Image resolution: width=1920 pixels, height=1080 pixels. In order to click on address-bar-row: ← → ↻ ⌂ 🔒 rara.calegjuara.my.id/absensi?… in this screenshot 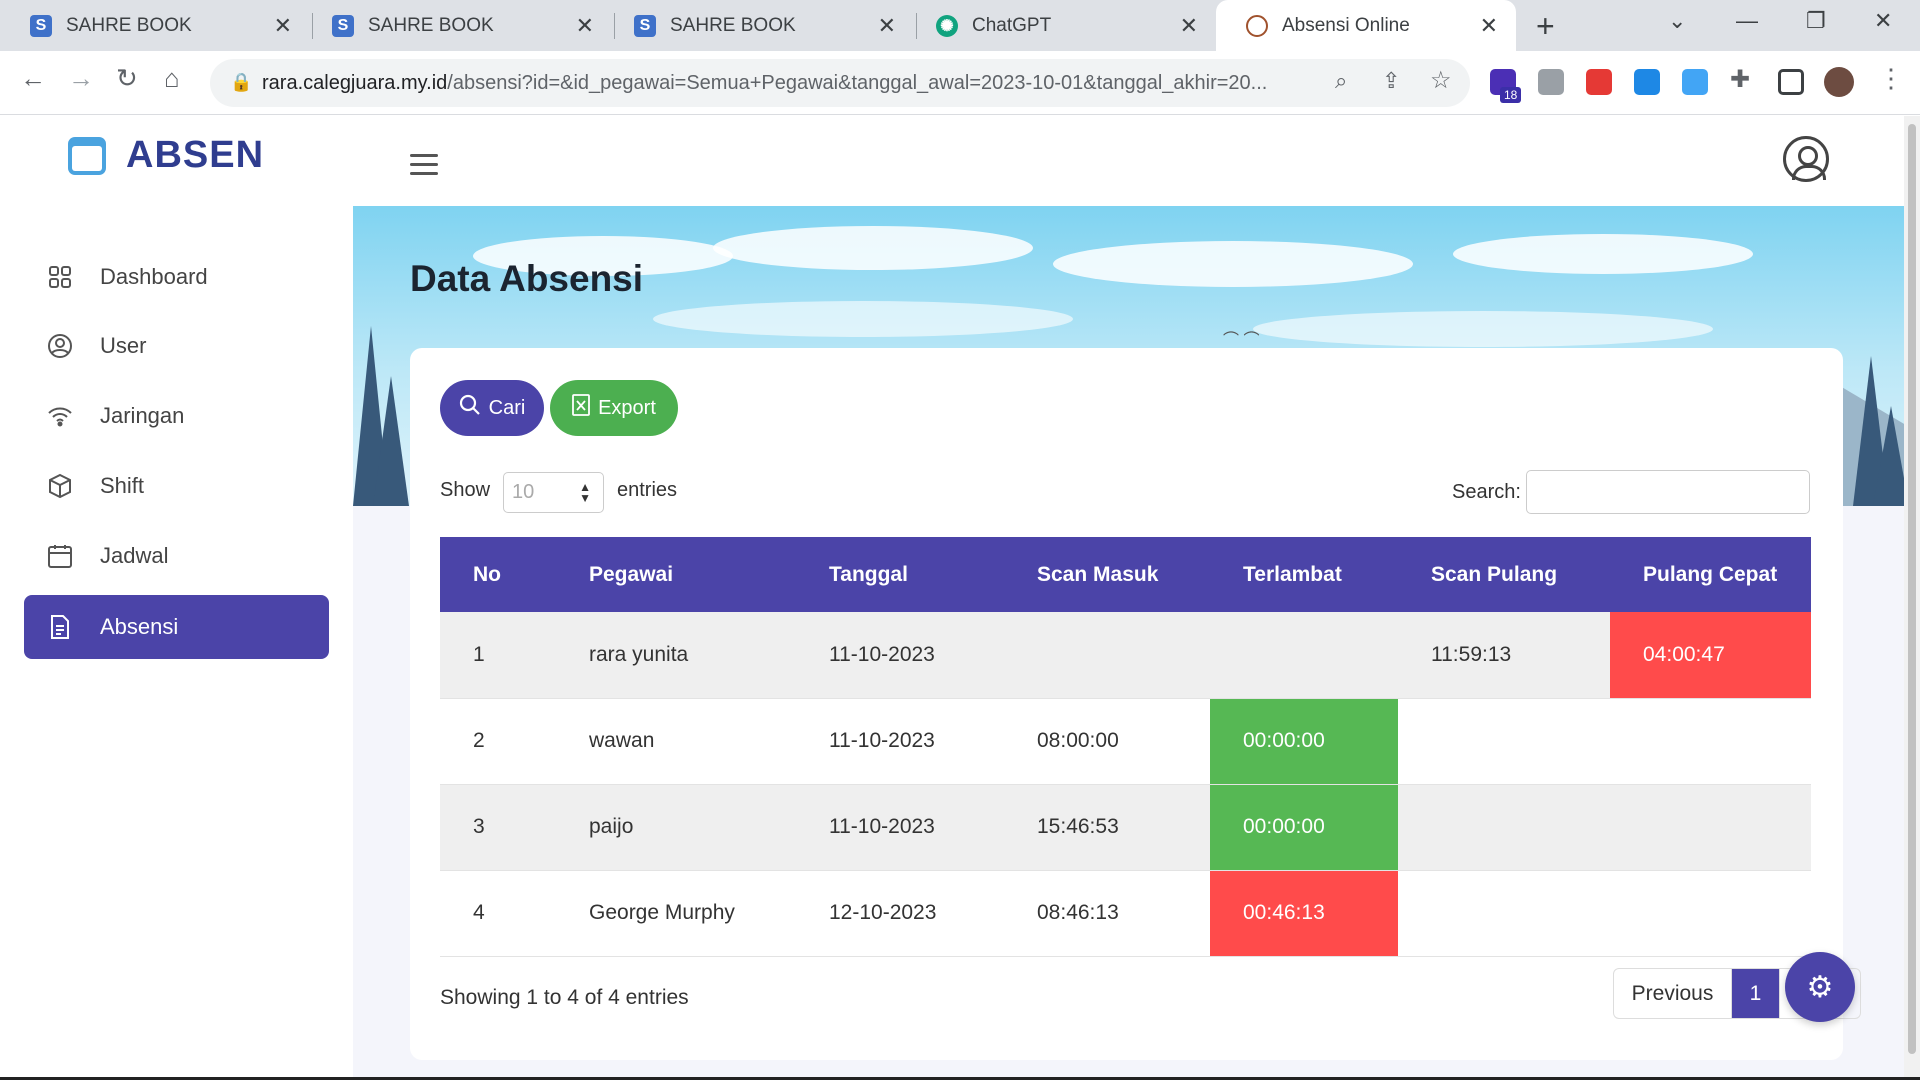, I will do `click(960, 83)`.